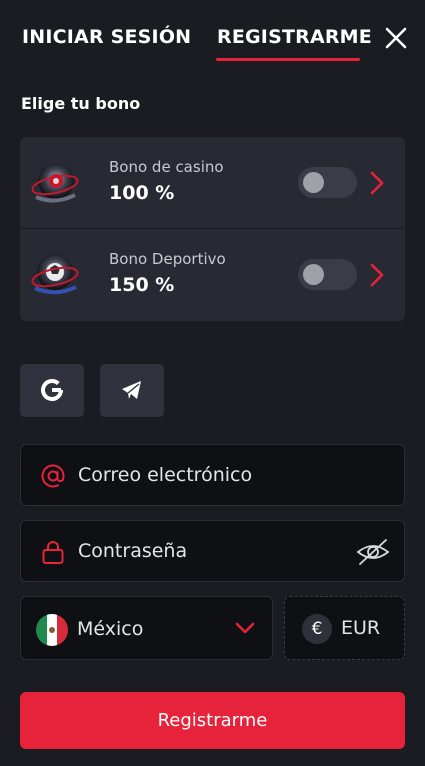 This screenshot has height=766, width=425. Describe the element at coordinates (212, 40) in the screenshot. I see `auth-header: INICIAR SESIÓN REGISTRARME` at that location.